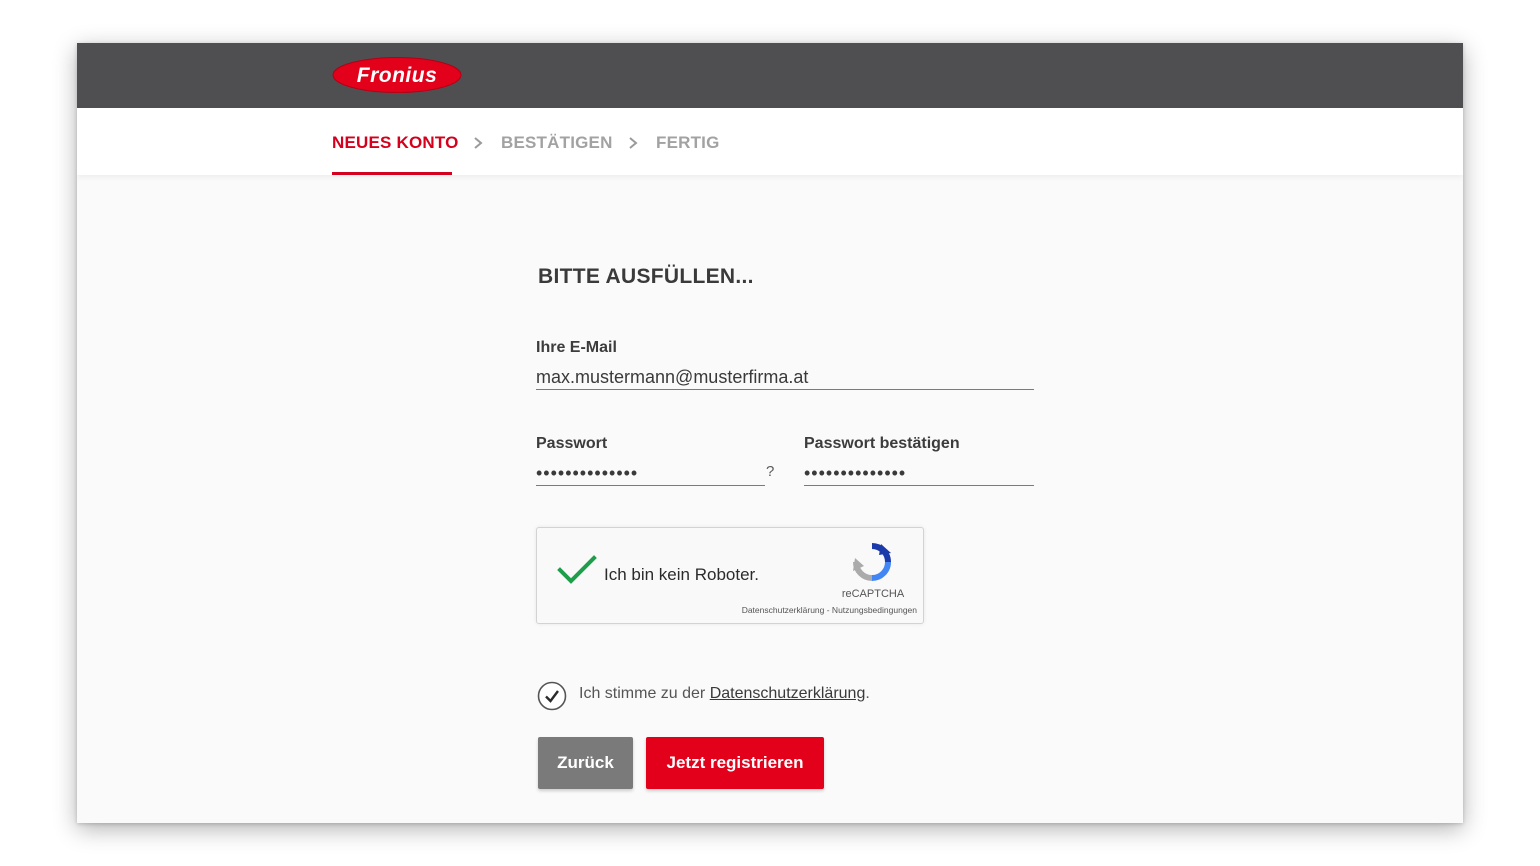  I want to click on privacy-policy-link: Datenschutzerklärung, so click(788, 693).